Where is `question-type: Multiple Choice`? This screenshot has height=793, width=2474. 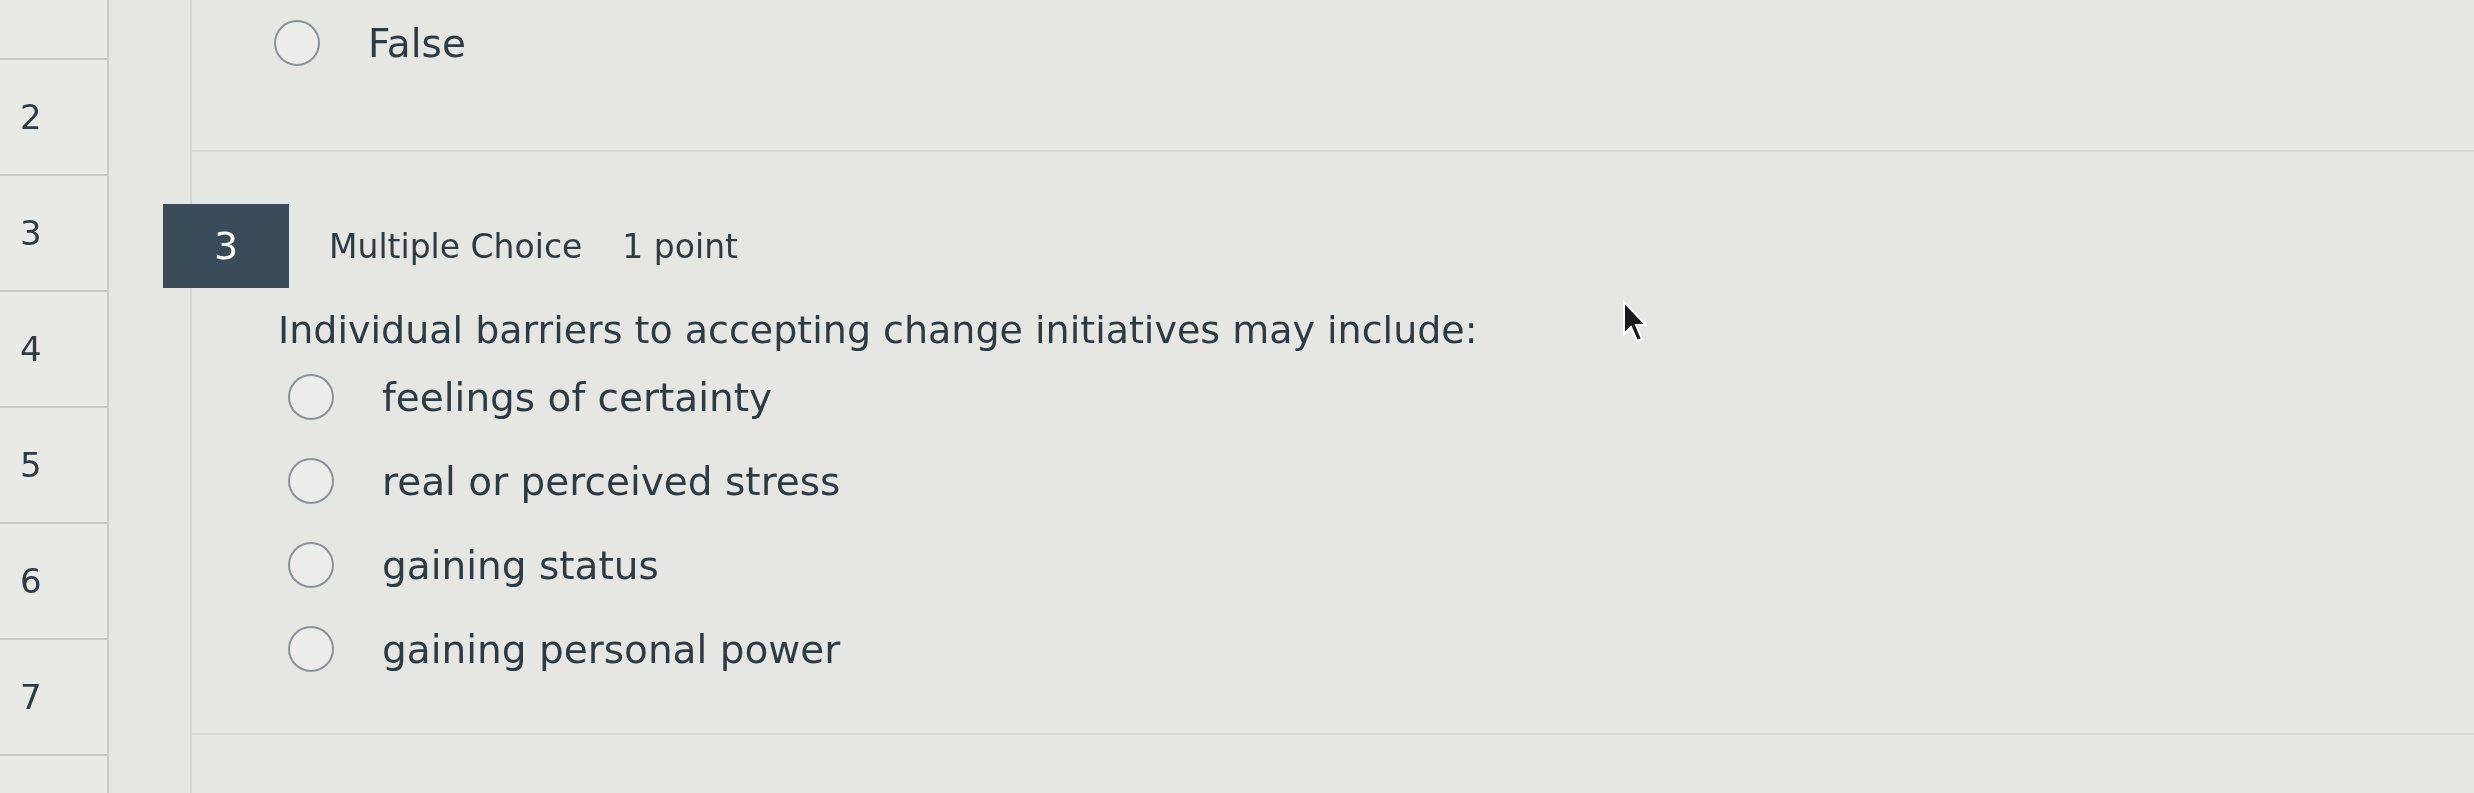 question-type: Multiple Choice is located at coordinates (456, 246).